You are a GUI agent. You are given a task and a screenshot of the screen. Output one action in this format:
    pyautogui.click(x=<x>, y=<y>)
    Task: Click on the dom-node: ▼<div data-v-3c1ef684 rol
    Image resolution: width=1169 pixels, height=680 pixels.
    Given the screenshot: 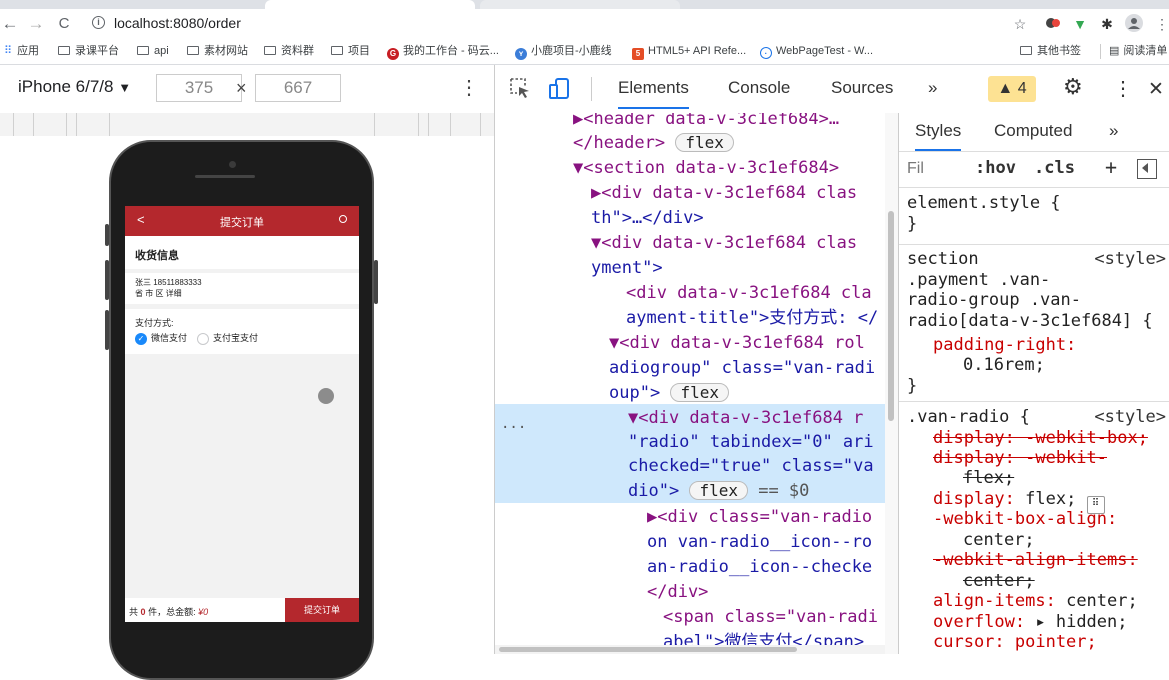 What is the action you would take?
    pyautogui.click(x=737, y=343)
    